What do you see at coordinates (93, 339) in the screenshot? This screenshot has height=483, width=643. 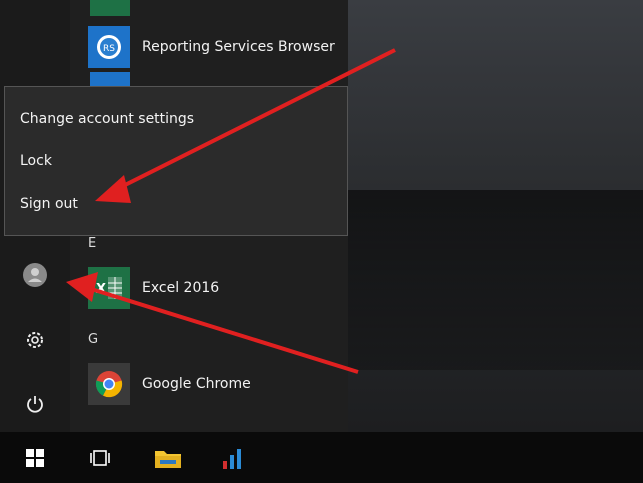 I see `section-letter-g: G` at bounding box center [93, 339].